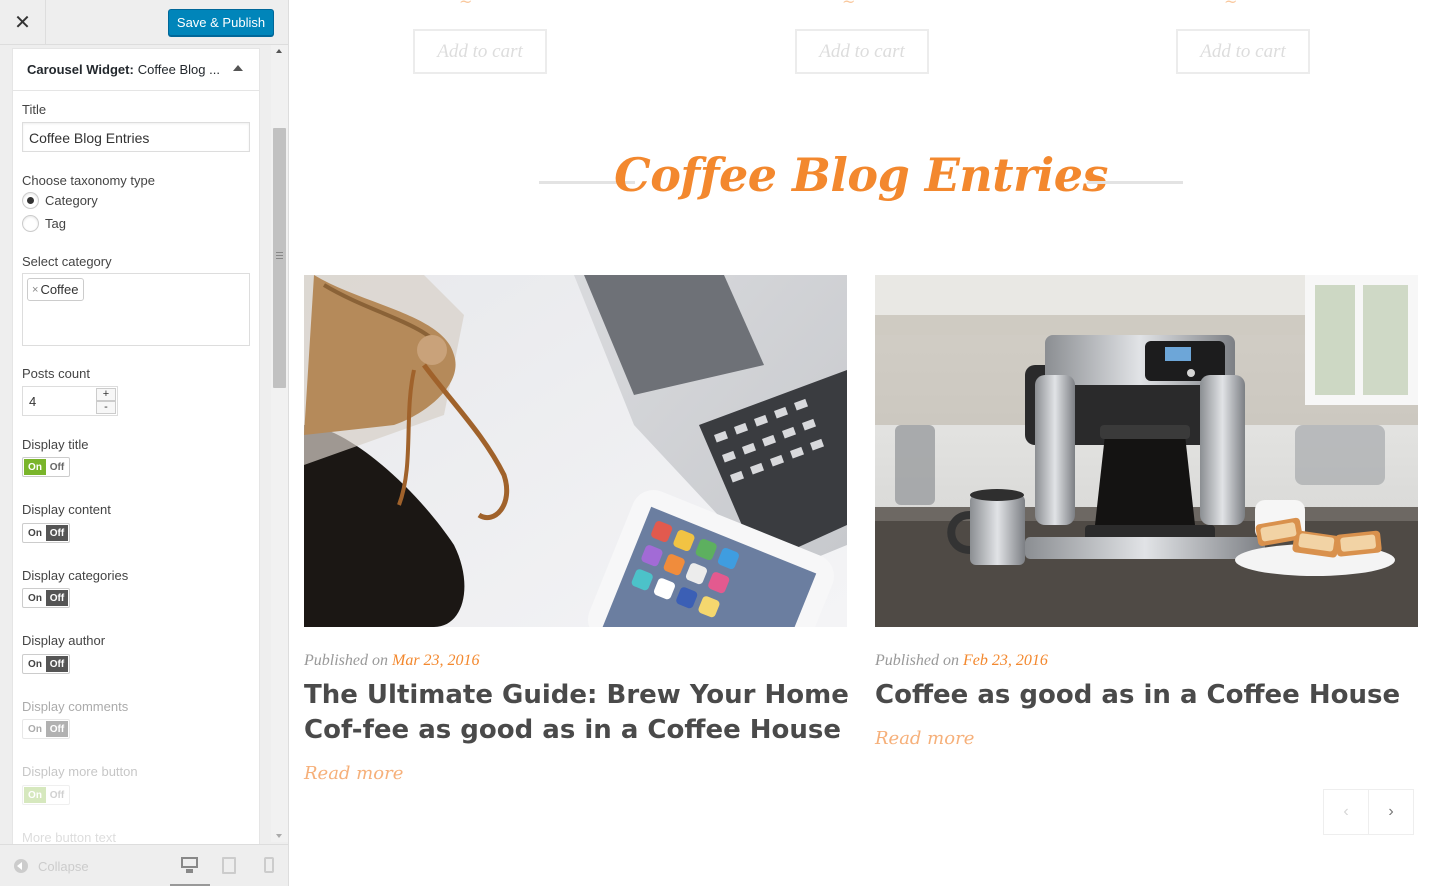 The height and width of the screenshot is (886, 1433). I want to click on posts-count-value: 4, so click(33, 401).